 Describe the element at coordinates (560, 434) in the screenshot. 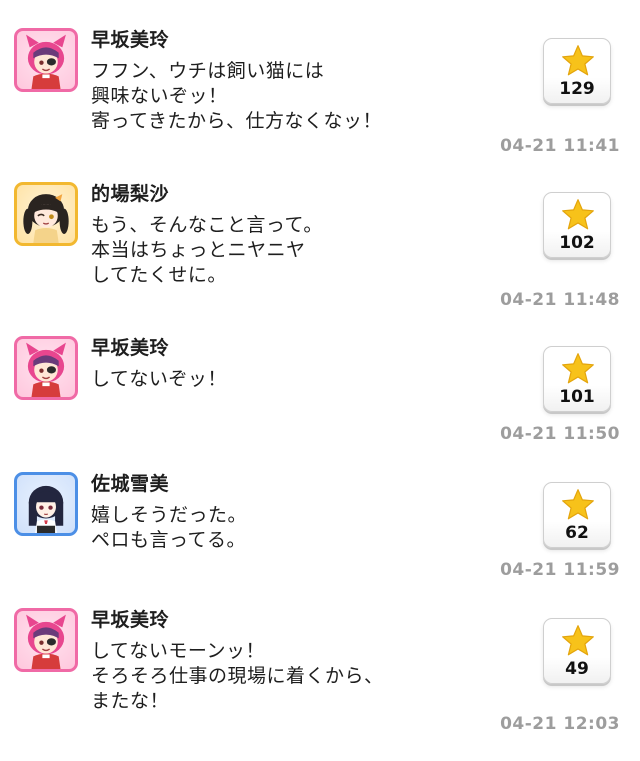

I see `timestamp: 04-21 11:50` at that location.